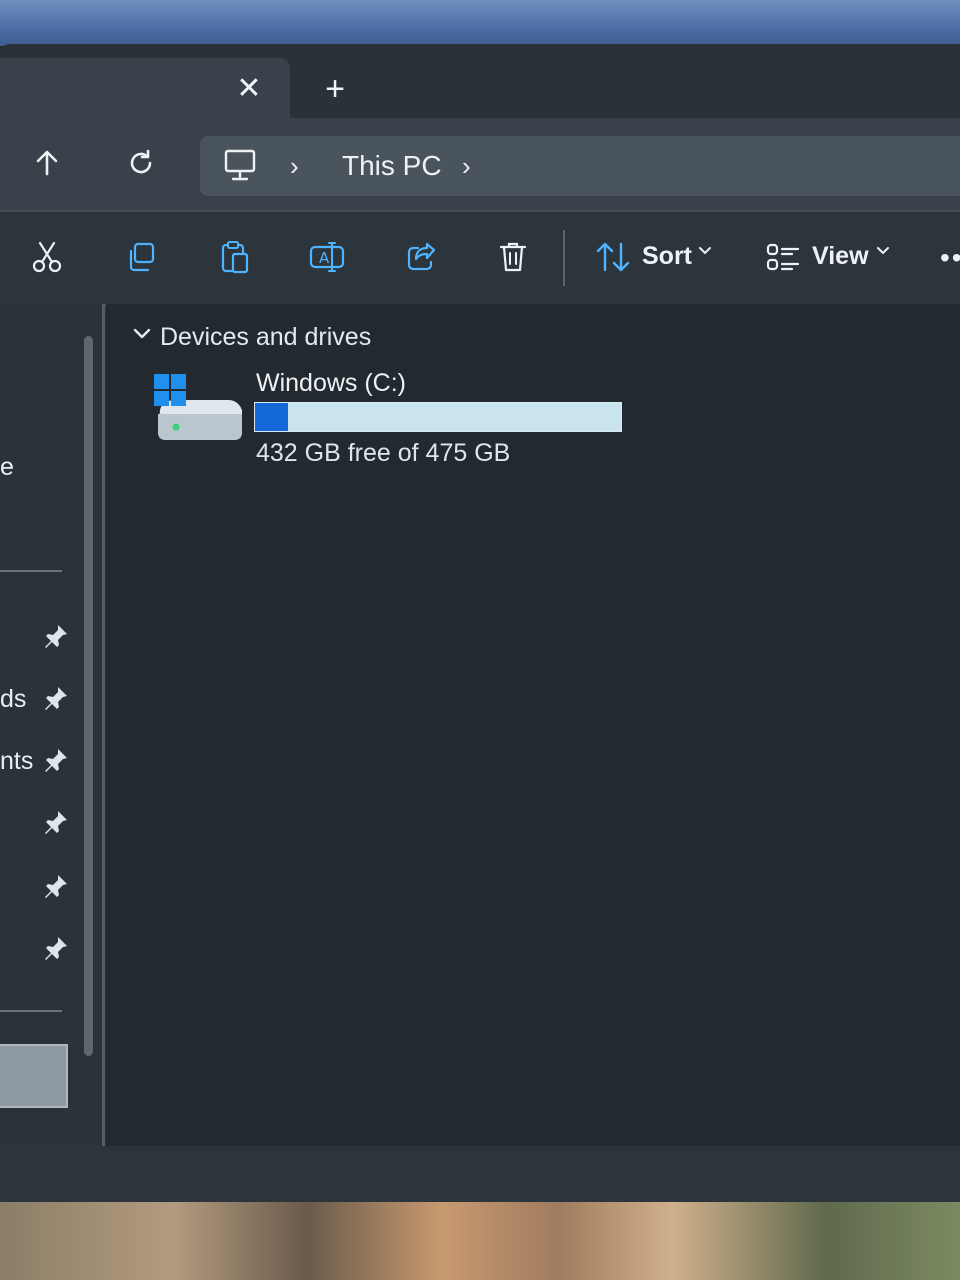 This screenshot has height=1280, width=960. Describe the element at coordinates (480, 1174) in the screenshot. I see `status-bar` at that location.